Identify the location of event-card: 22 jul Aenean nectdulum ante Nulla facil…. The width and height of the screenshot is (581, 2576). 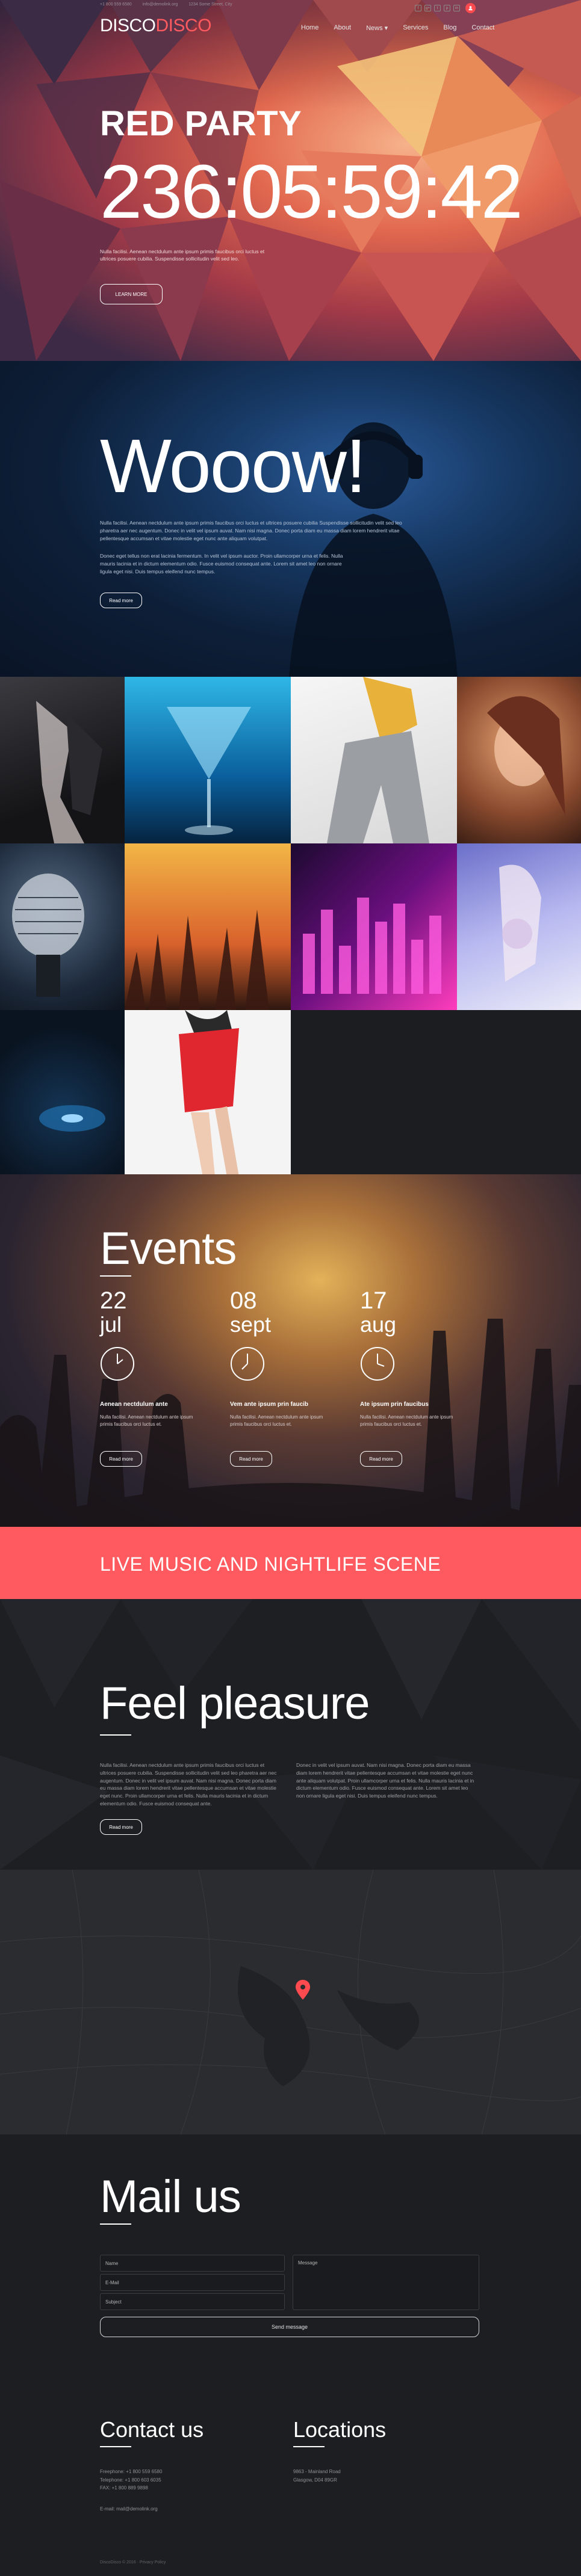
(160, 1378).